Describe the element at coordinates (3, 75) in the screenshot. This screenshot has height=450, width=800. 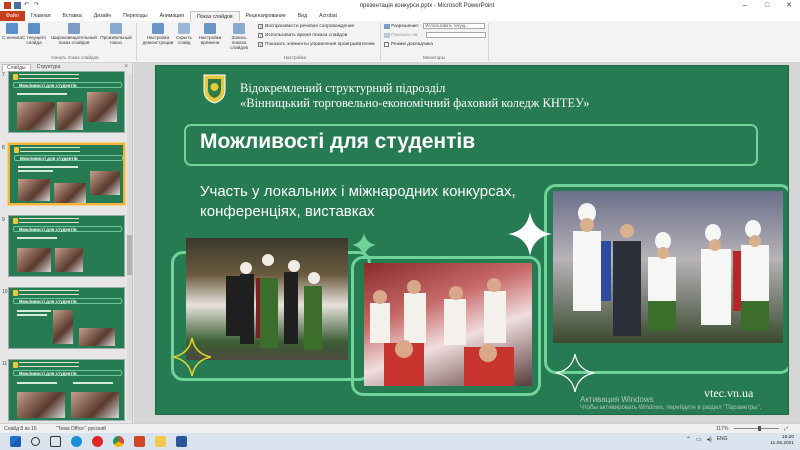
I see `slide-number: 7` at that location.